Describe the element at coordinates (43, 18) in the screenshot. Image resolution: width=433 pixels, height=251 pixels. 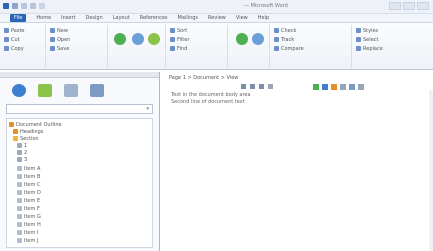
I see `tab-home: Home` at that location.